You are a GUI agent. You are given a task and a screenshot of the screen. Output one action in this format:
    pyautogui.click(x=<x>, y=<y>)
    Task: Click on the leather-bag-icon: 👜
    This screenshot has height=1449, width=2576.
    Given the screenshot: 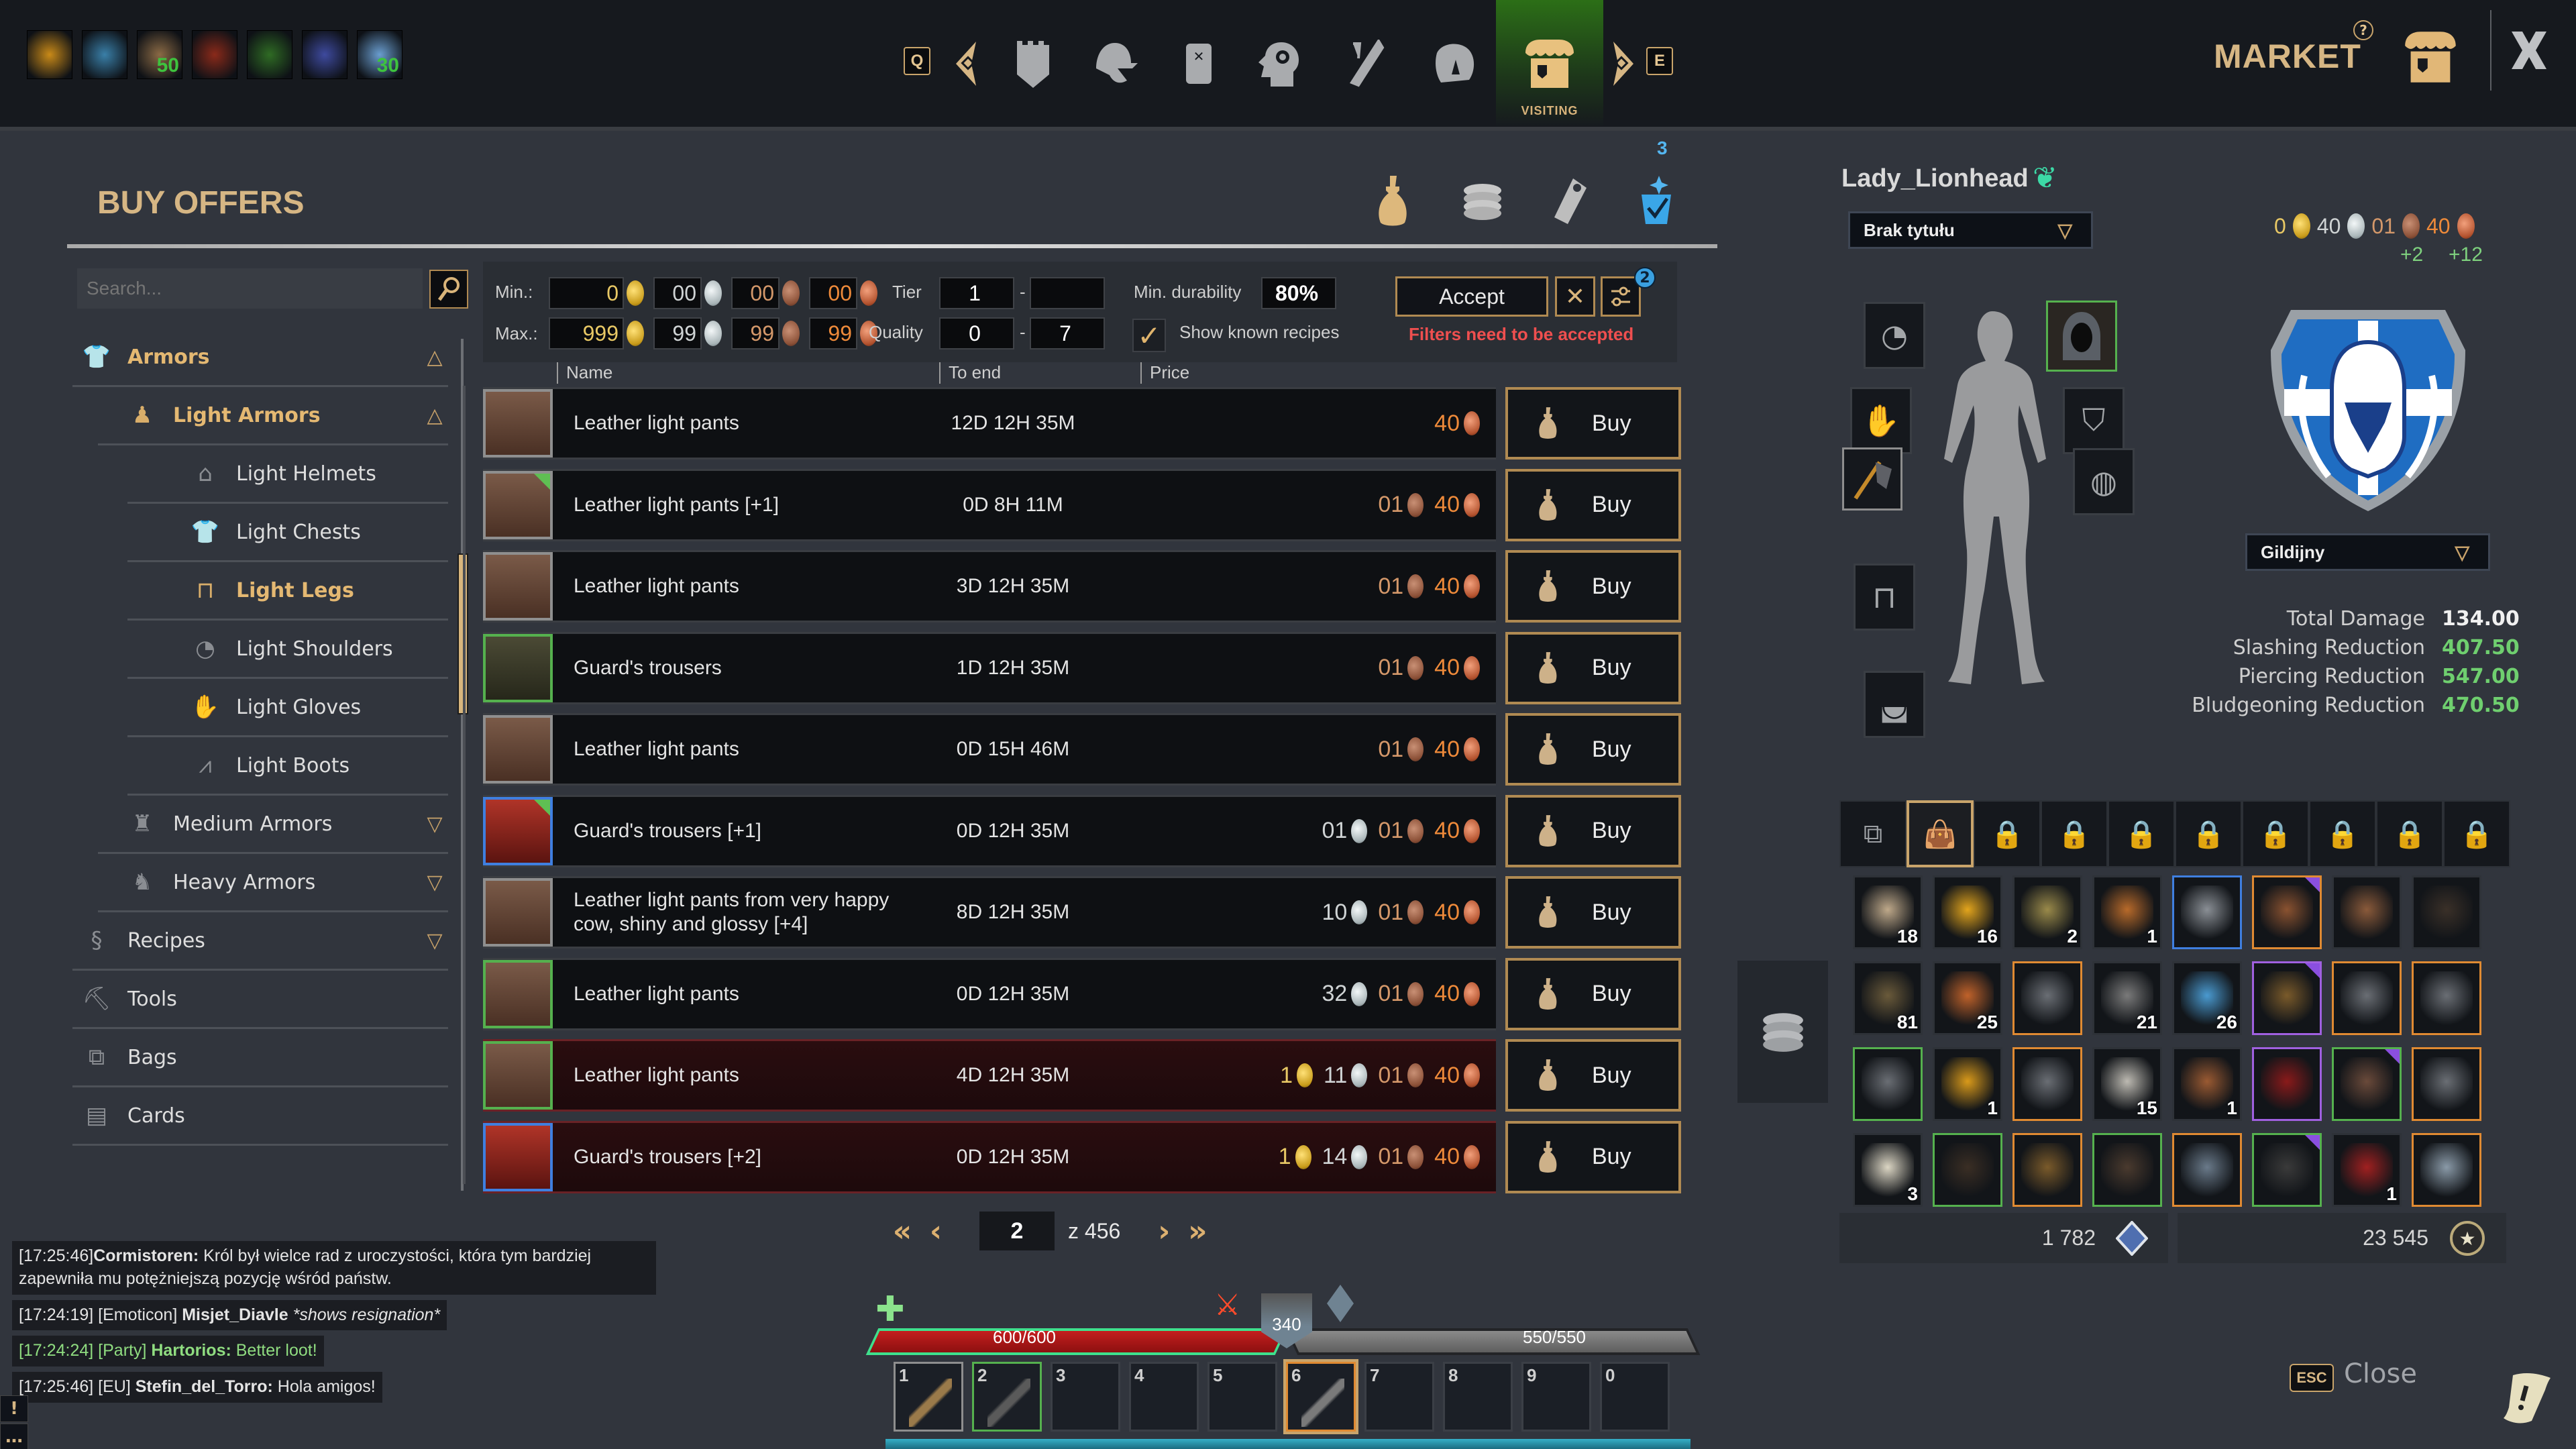 What is the action you would take?
    pyautogui.click(x=1940, y=833)
    